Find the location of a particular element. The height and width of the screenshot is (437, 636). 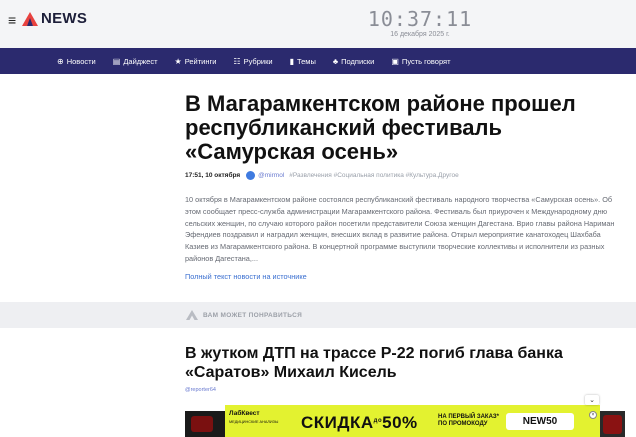

nav-item-news: ⊕ Новости is located at coordinates (76, 61).